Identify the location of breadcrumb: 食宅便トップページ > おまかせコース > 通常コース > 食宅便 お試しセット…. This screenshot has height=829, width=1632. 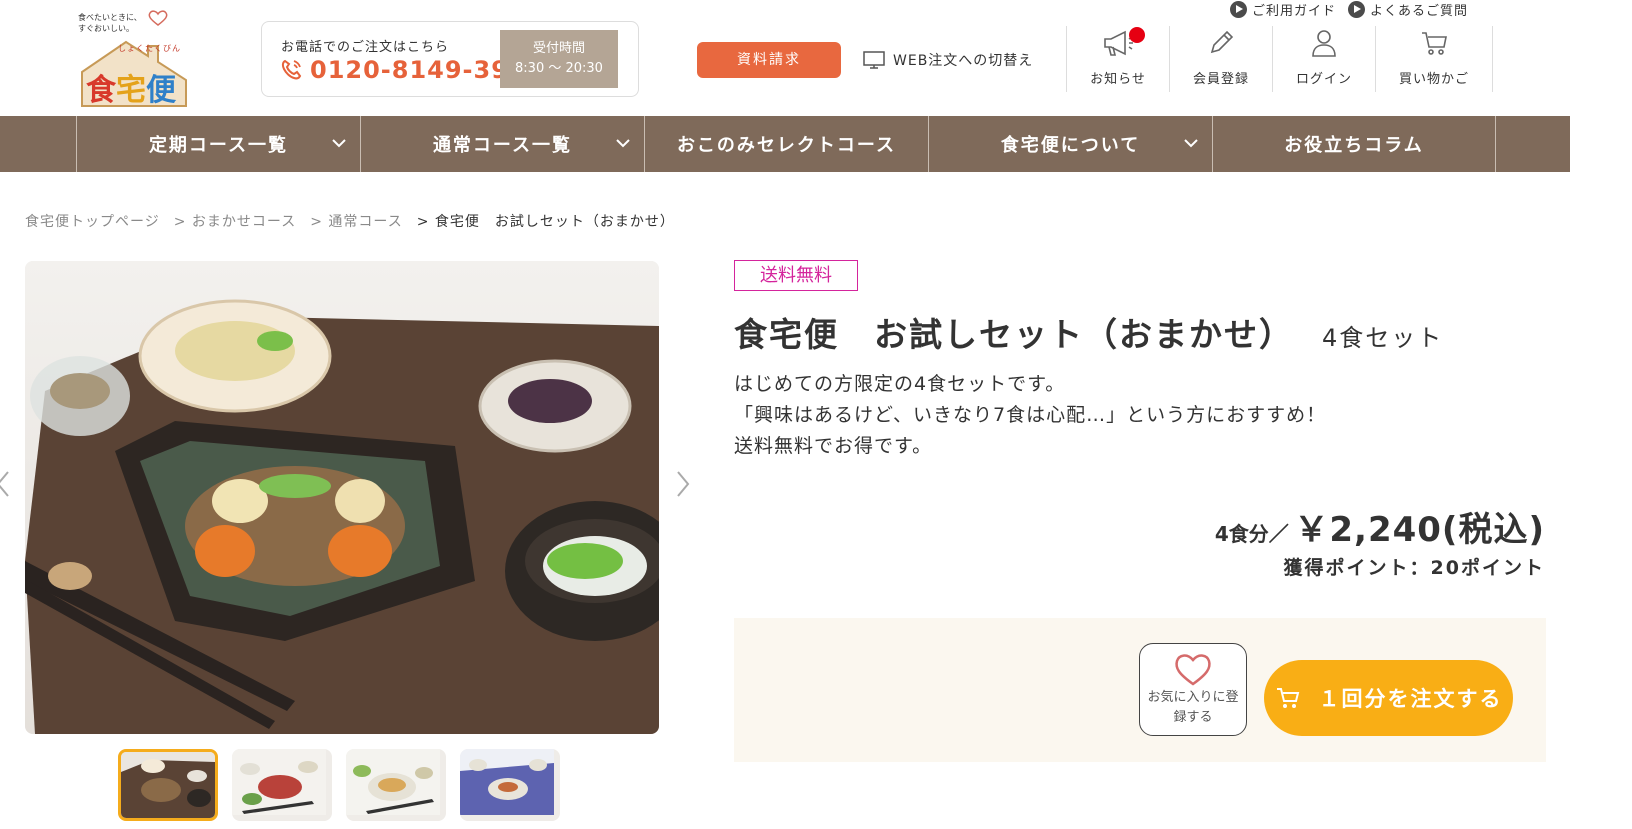
(350, 221).